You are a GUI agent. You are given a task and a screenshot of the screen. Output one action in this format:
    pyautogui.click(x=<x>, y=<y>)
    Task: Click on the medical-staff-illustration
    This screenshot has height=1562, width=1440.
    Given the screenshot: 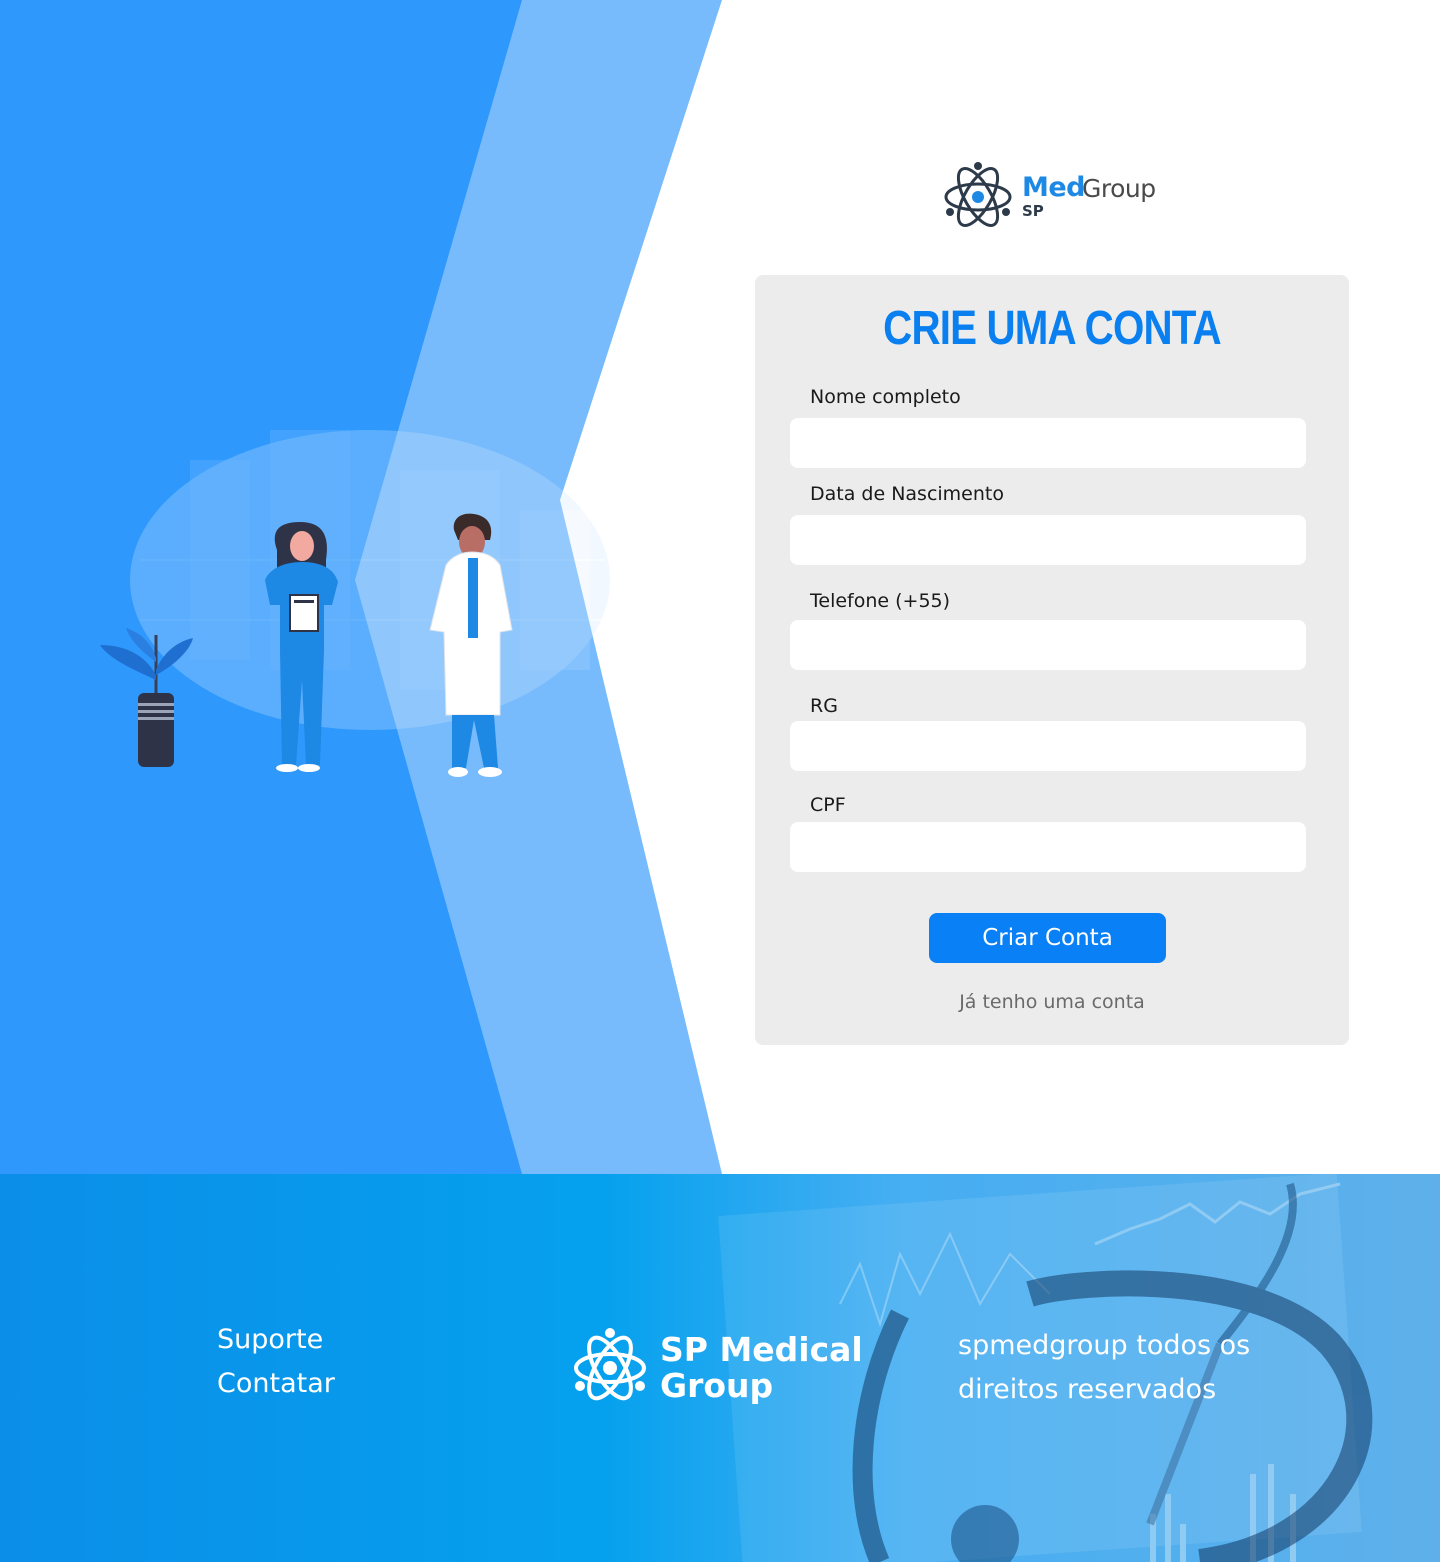 What is the action you would take?
    pyautogui.click(x=355, y=603)
    